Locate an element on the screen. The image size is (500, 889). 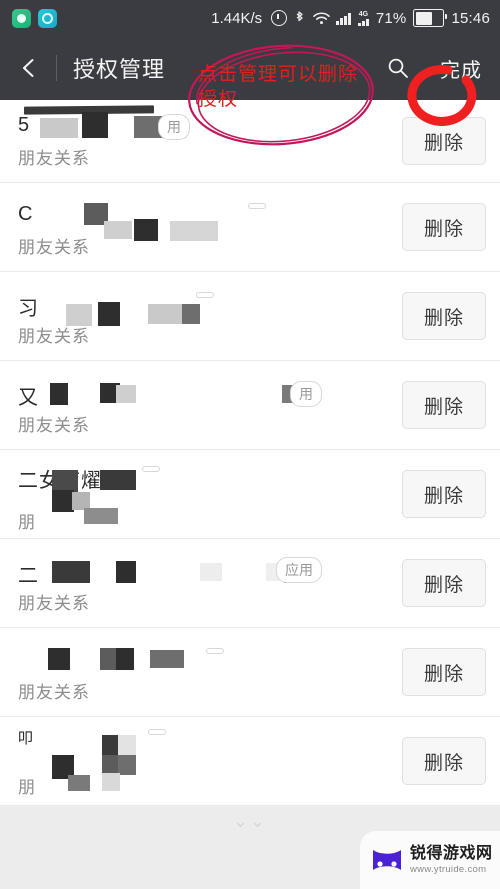
row-content: 5 用 朋友关系 is located at coordinates (210, 141).